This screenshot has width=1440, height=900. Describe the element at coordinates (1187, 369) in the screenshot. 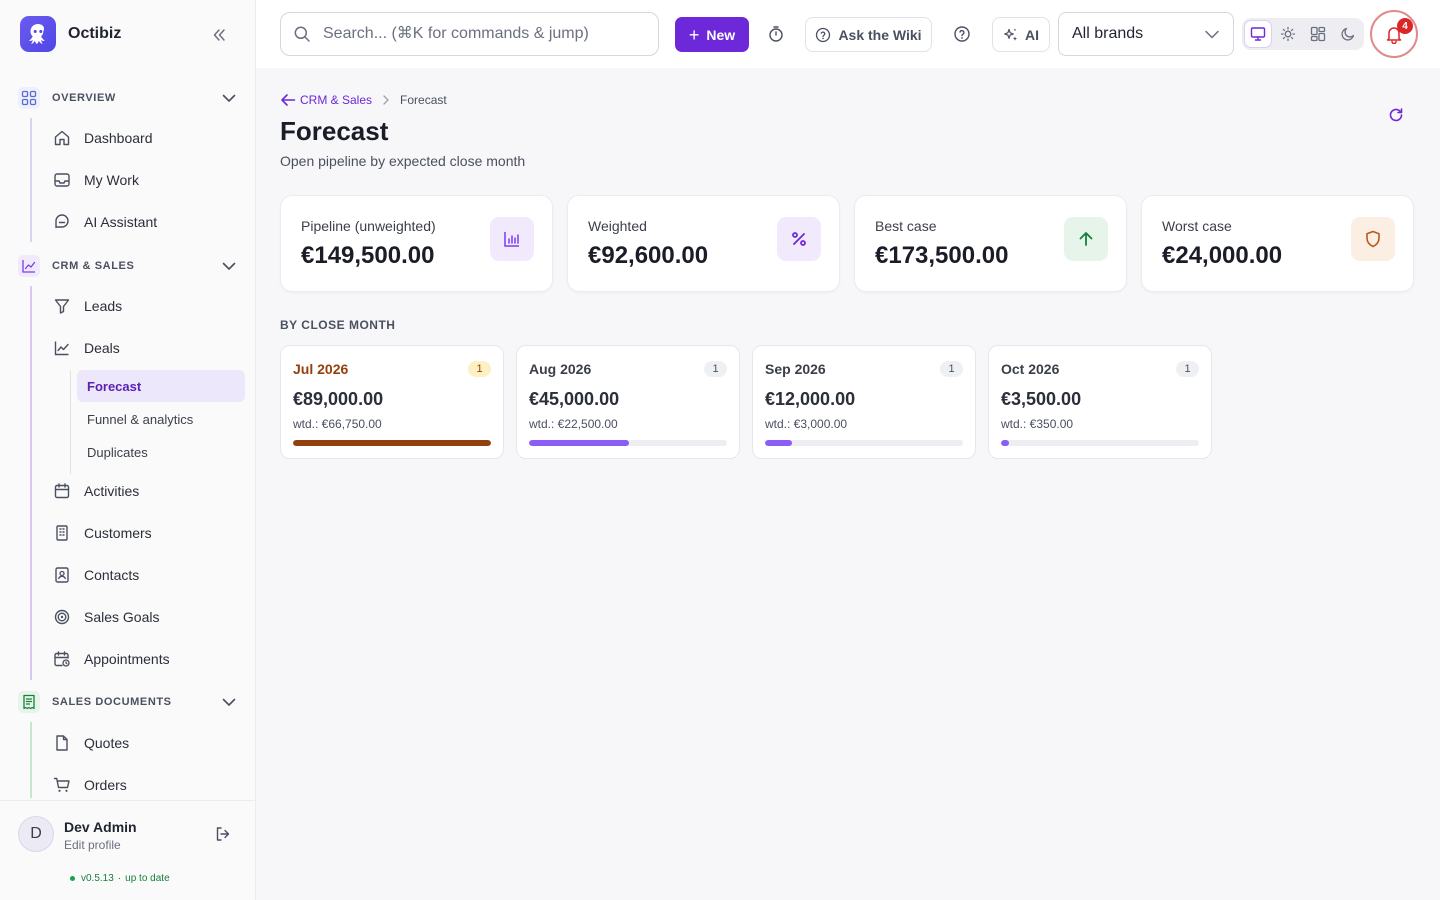

I see `deal-count-badge: 1` at that location.